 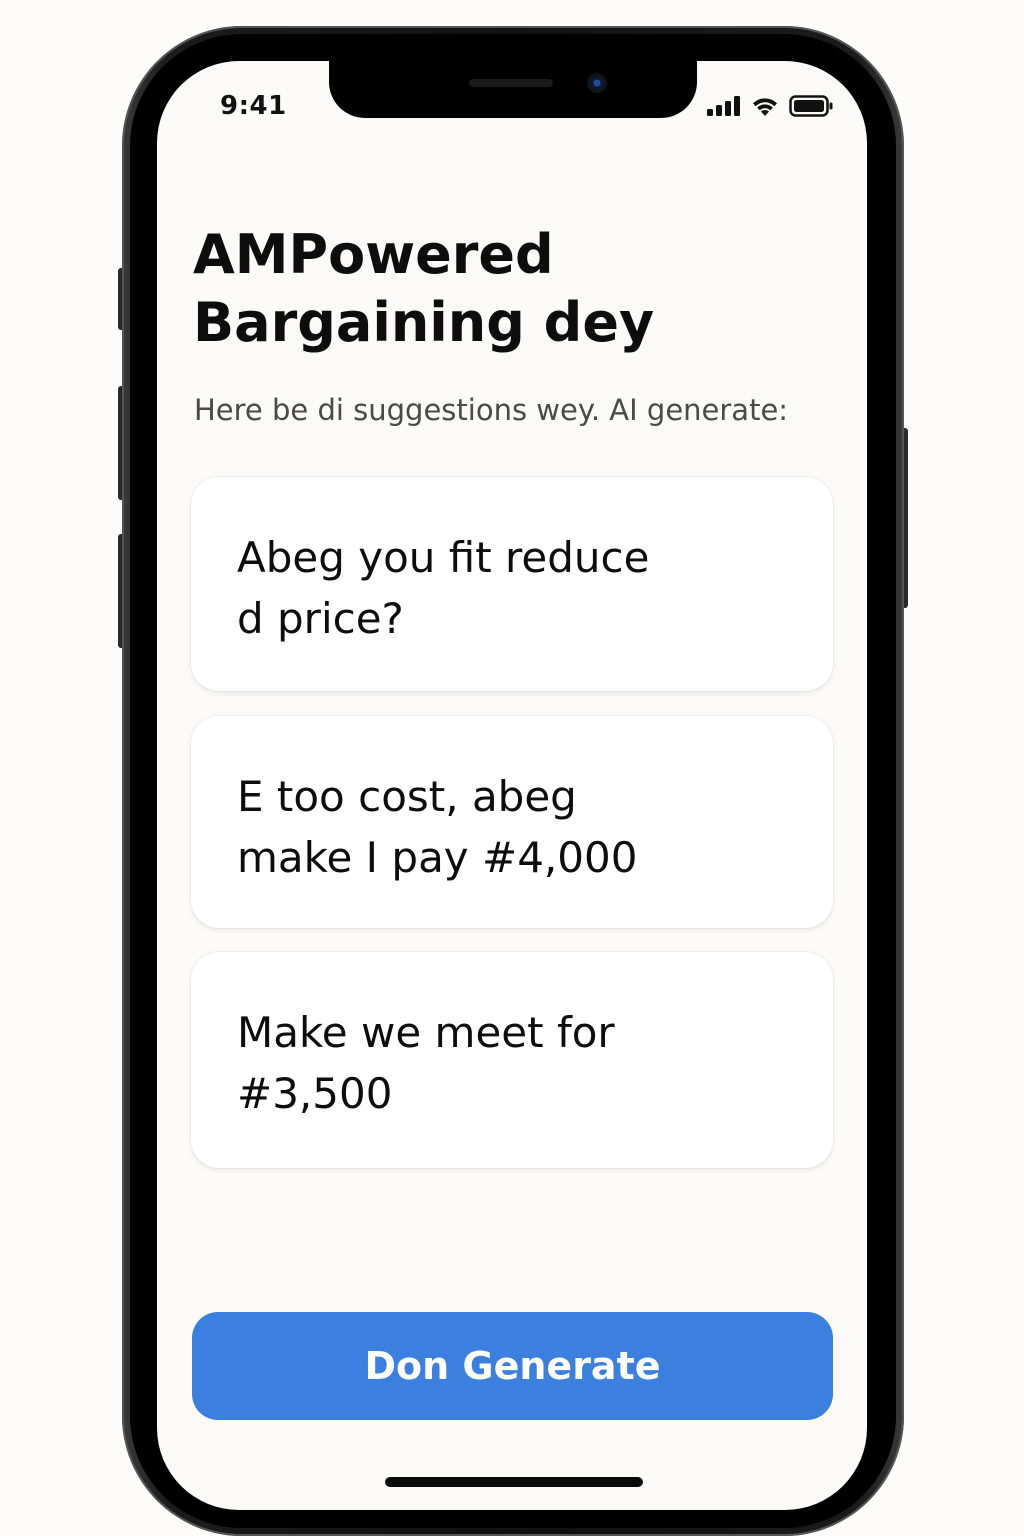 What do you see at coordinates (253, 106) in the screenshot?
I see `status-time: 9:41` at bounding box center [253, 106].